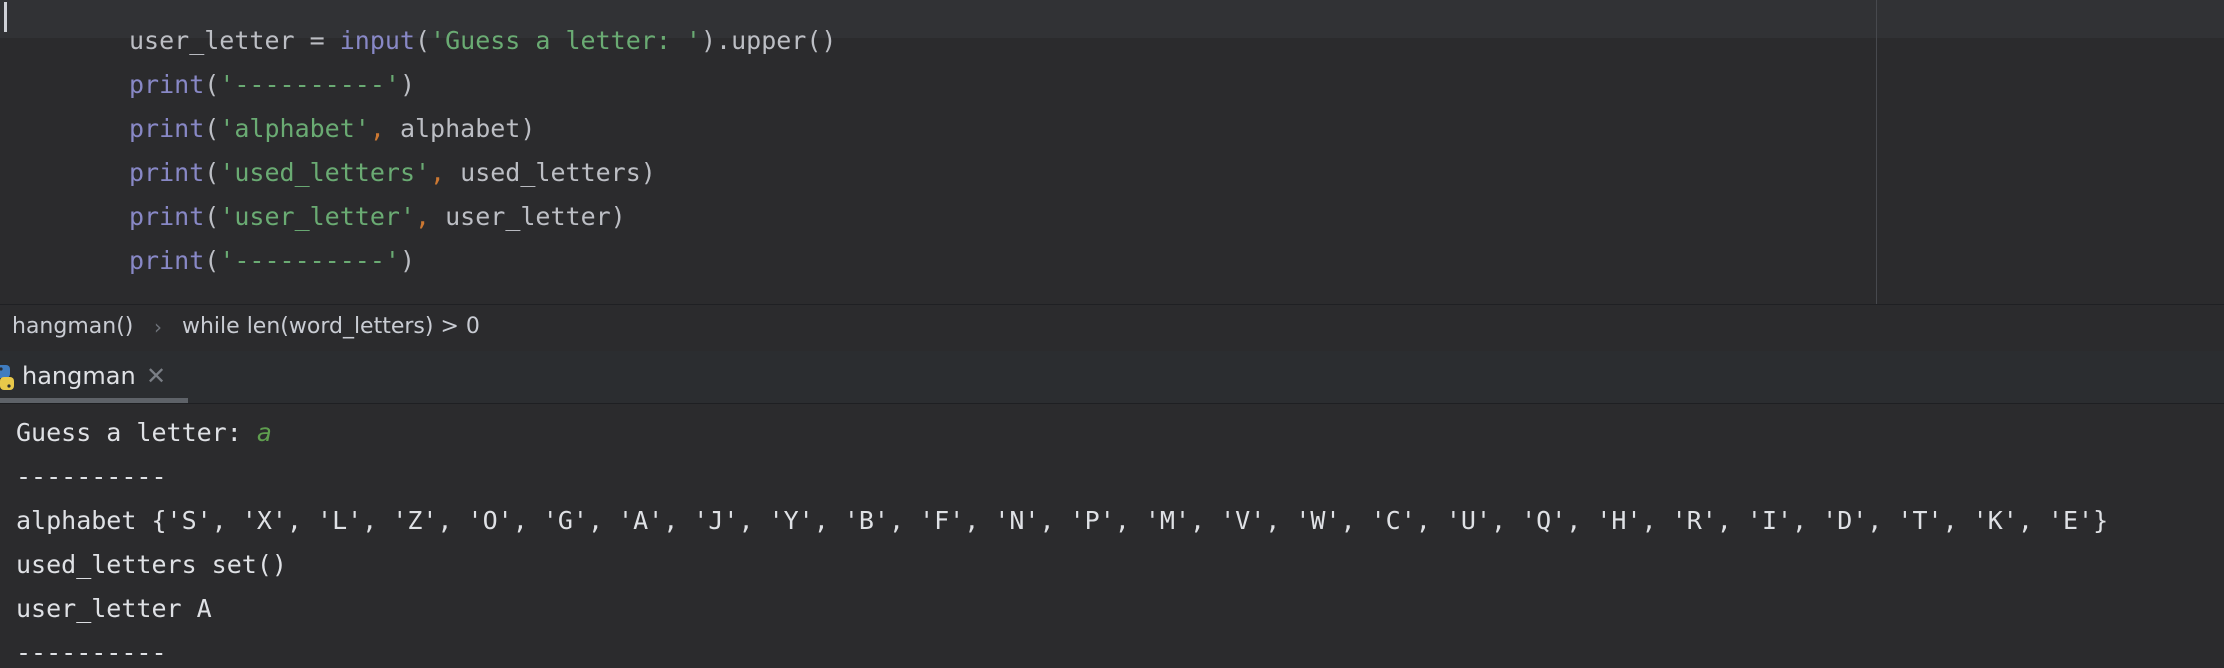 This screenshot has height=668, width=2224. Describe the element at coordinates (535, 216) in the screenshot. I see `code-token: user_letter)` at that location.